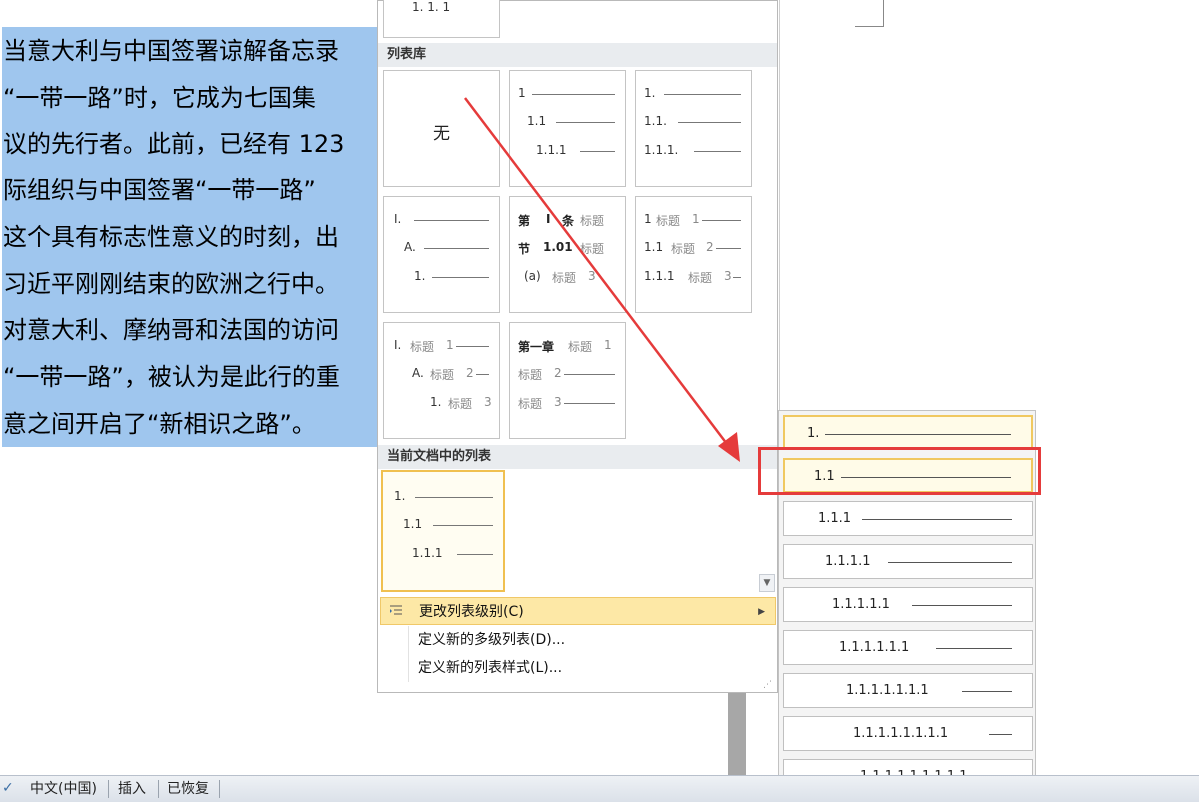 Image resolution: width=1199 pixels, height=802 pixels. What do you see at coordinates (767, 685) in the screenshot?
I see `resize-grip-icon: ⋰` at bounding box center [767, 685].